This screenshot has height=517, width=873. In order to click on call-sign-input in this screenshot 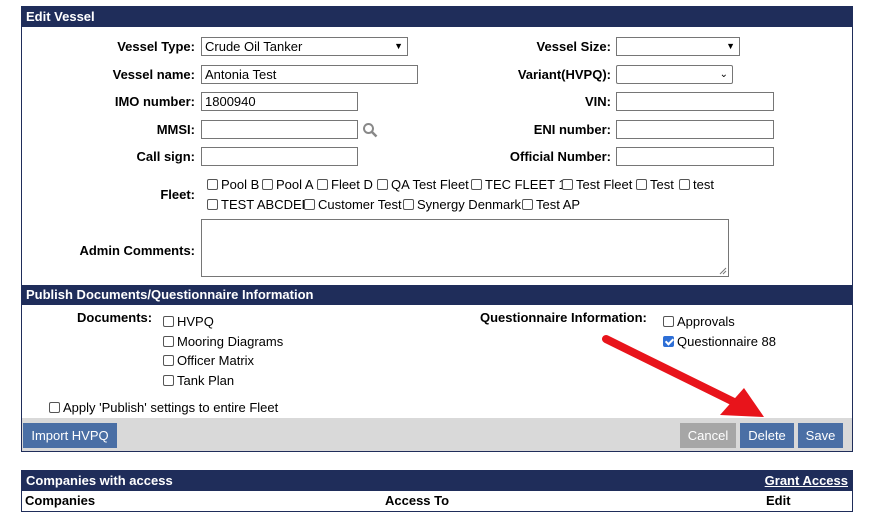, I will do `click(279, 156)`.